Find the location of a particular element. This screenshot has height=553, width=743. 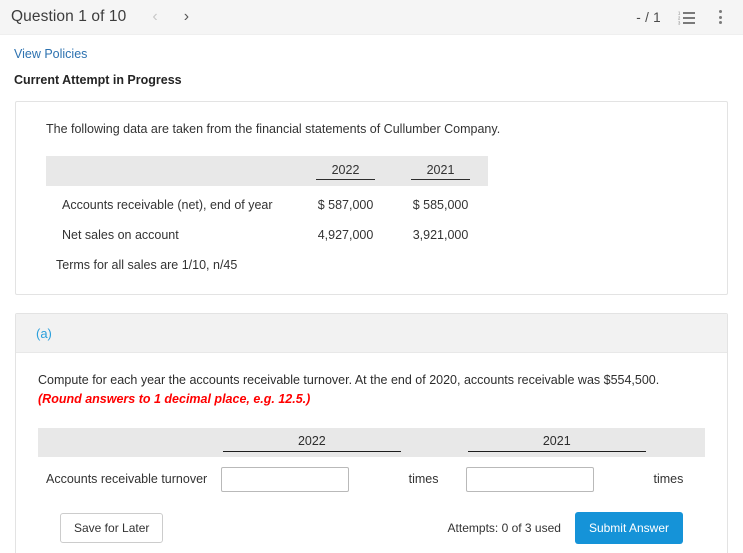

cell-netsales-2022: 4,927,000 is located at coordinates (345, 235).